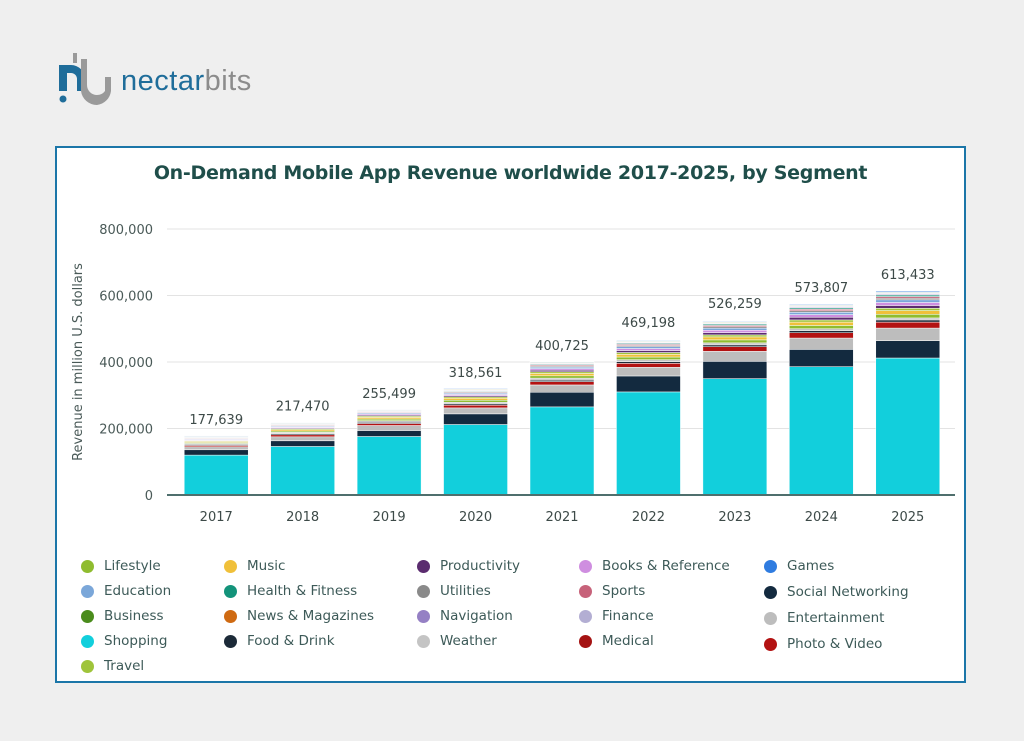 The image size is (1024, 741). What do you see at coordinates (616, 616) in the screenshot?
I see `legend-item: Finance` at bounding box center [616, 616].